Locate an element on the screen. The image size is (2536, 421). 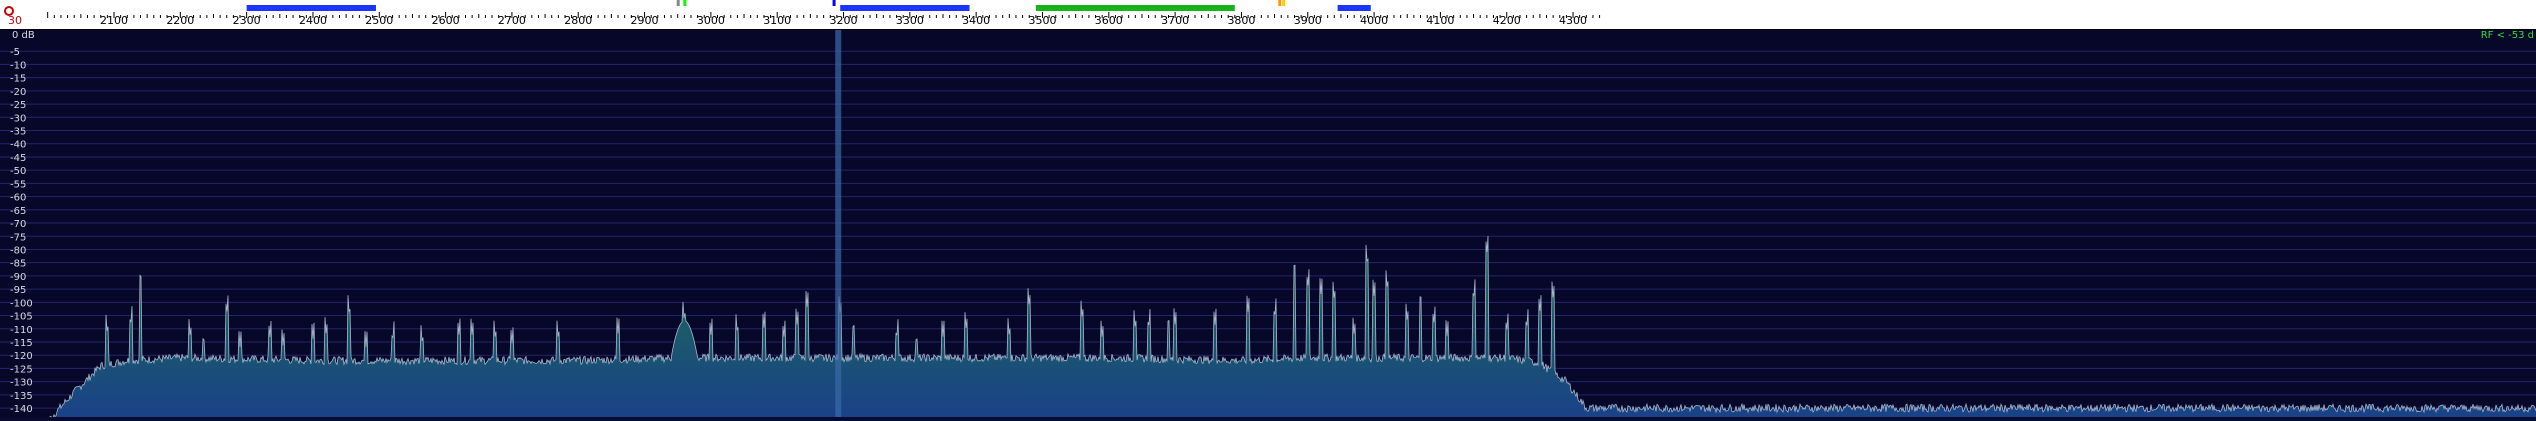
amplitude-tick-label: -75 is located at coordinates (18, 237).